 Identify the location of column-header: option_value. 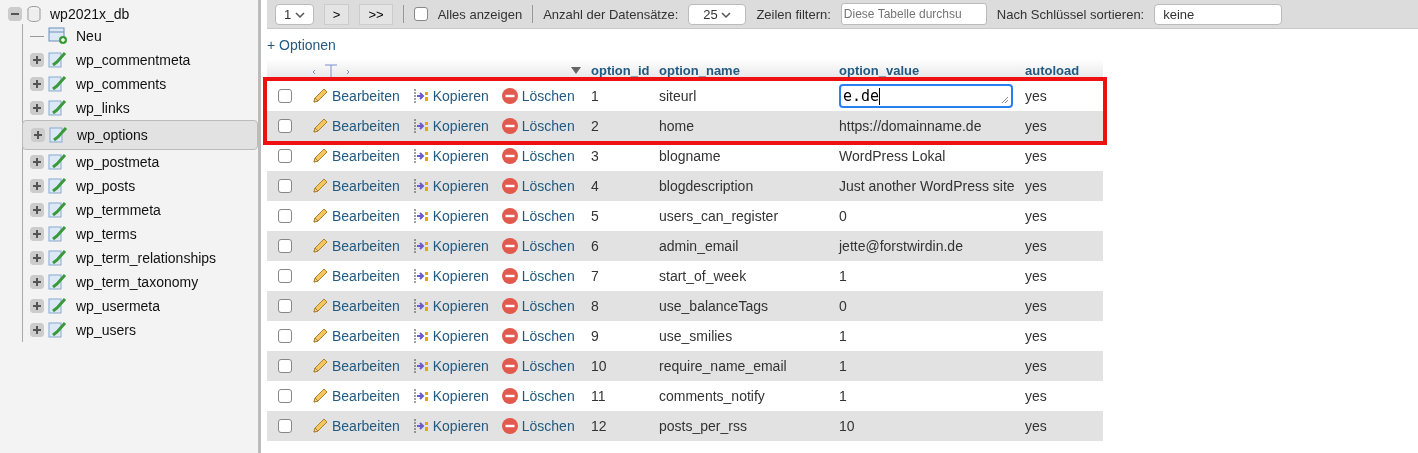
(928, 70).